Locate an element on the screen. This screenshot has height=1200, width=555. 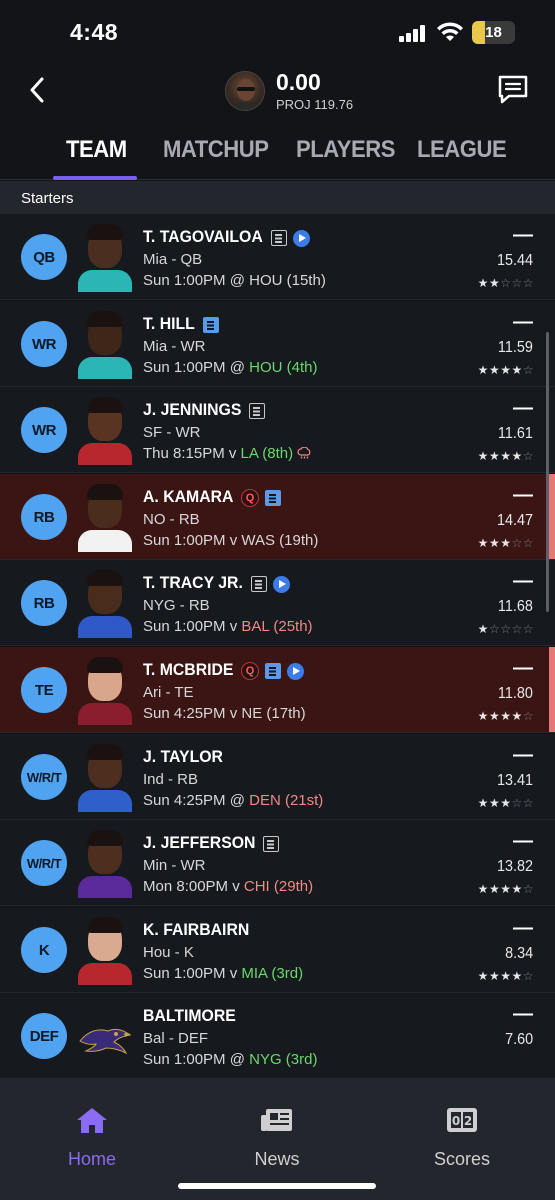
game-info: Sun 1:00PM @ HOU (4th) is located at coordinates (230, 367).